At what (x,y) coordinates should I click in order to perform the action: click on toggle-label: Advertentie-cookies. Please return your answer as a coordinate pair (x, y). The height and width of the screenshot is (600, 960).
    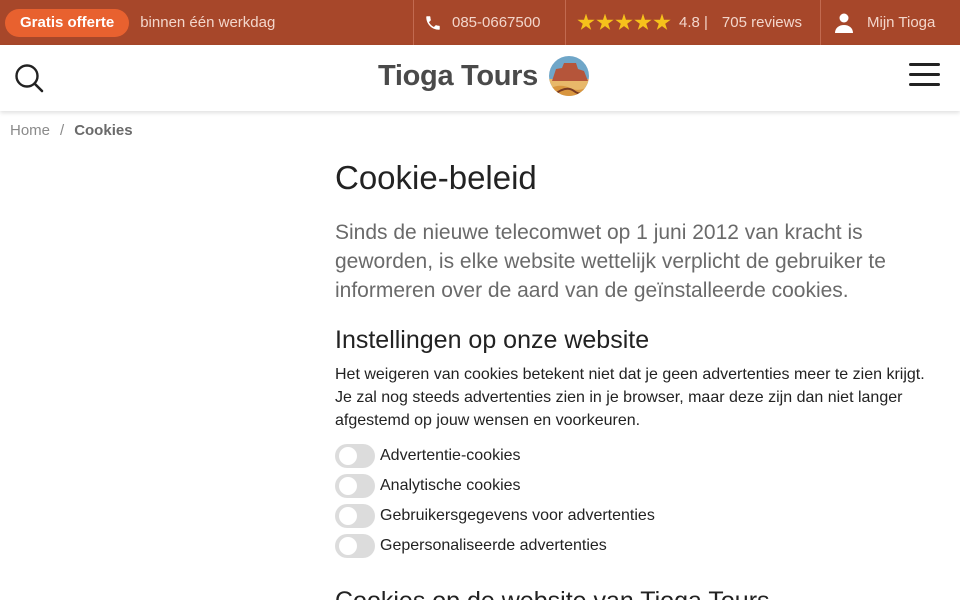
    Looking at the image, I should click on (450, 455).